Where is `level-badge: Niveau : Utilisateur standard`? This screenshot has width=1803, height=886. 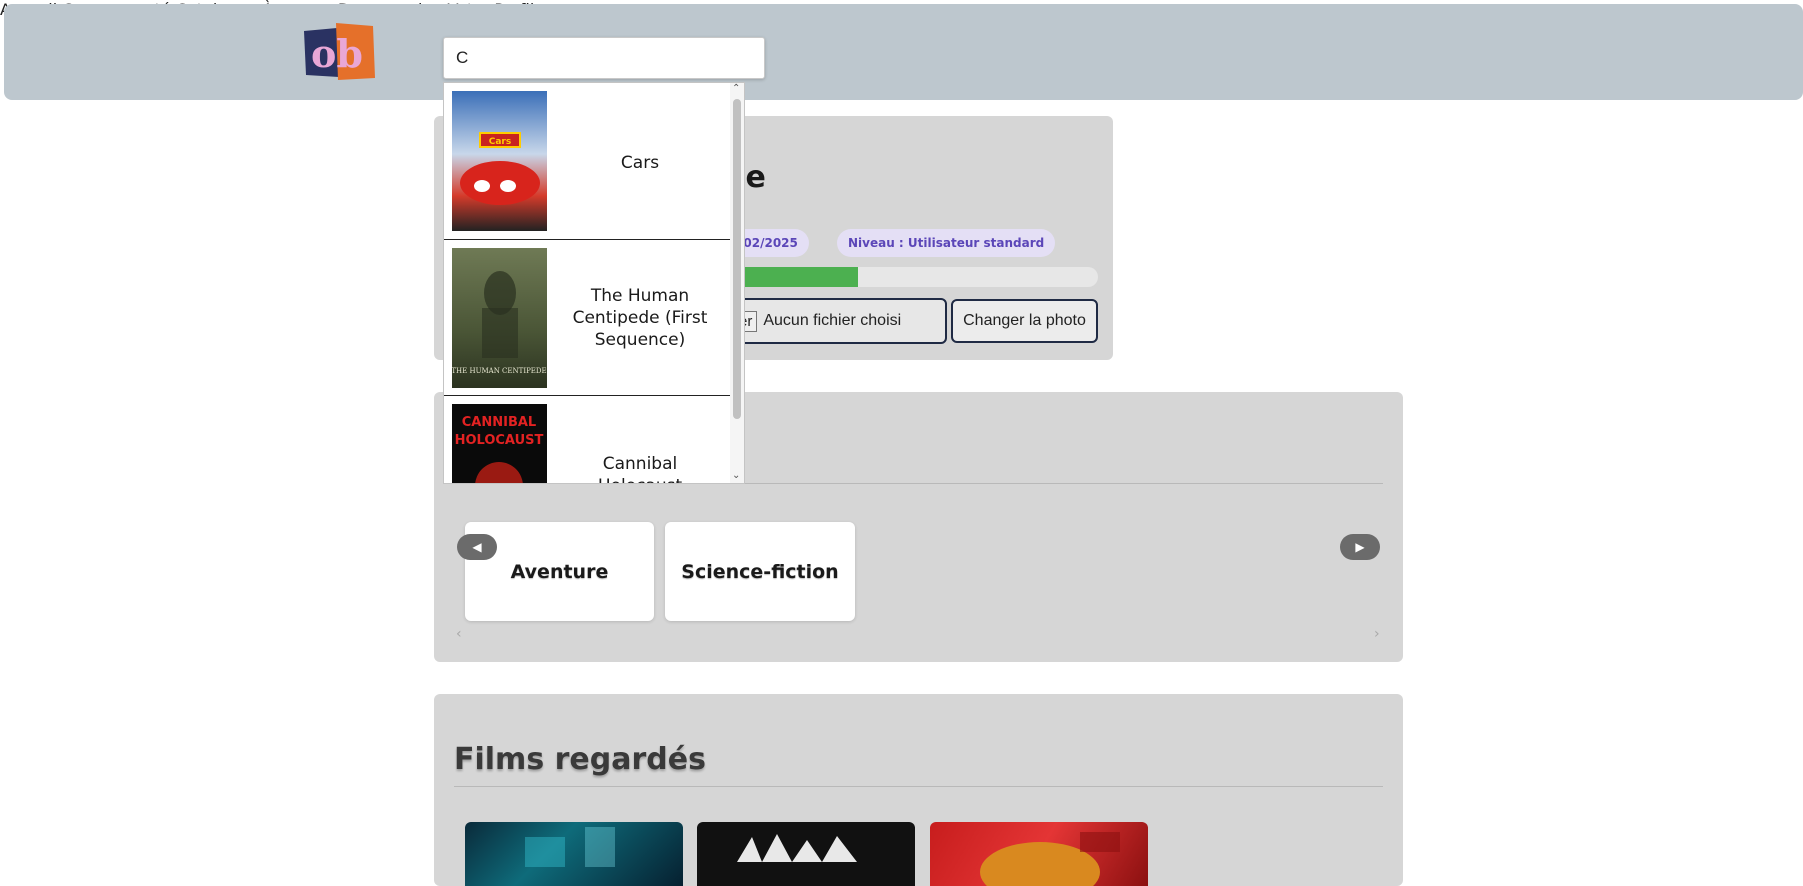
level-badge: Niveau : Utilisateur standard is located at coordinates (946, 243).